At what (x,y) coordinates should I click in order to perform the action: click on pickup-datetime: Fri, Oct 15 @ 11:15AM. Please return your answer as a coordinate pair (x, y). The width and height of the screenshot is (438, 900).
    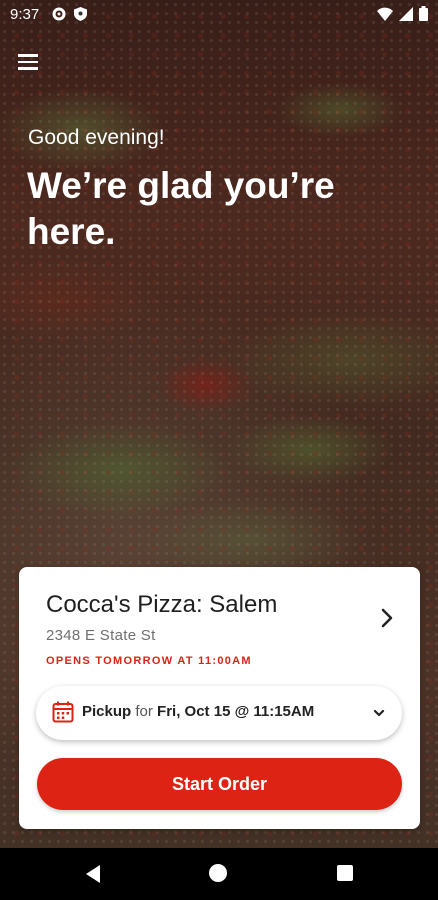
    Looking at the image, I should click on (236, 711).